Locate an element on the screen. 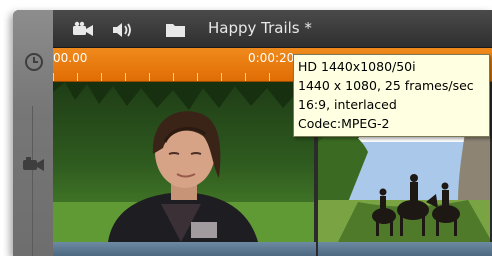 The height and width of the screenshot is (256, 492). ruler-tick-label: 0:00:20 is located at coordinates (271, 58).